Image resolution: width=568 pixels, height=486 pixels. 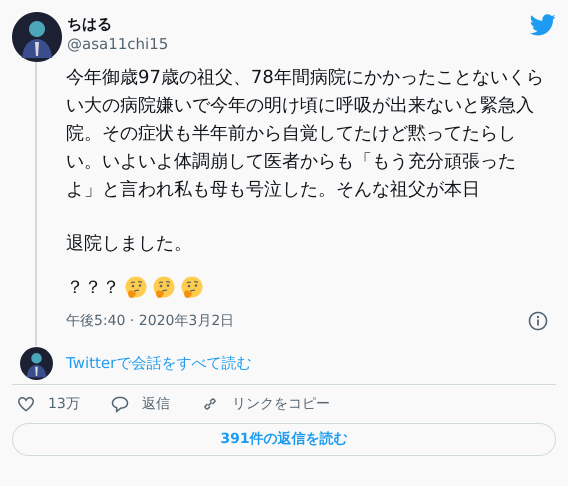 What do you see at coordinates (265, 404) in the screenshot?
I see `action-button: リンクをコピー` at bounding box center [265, 404].